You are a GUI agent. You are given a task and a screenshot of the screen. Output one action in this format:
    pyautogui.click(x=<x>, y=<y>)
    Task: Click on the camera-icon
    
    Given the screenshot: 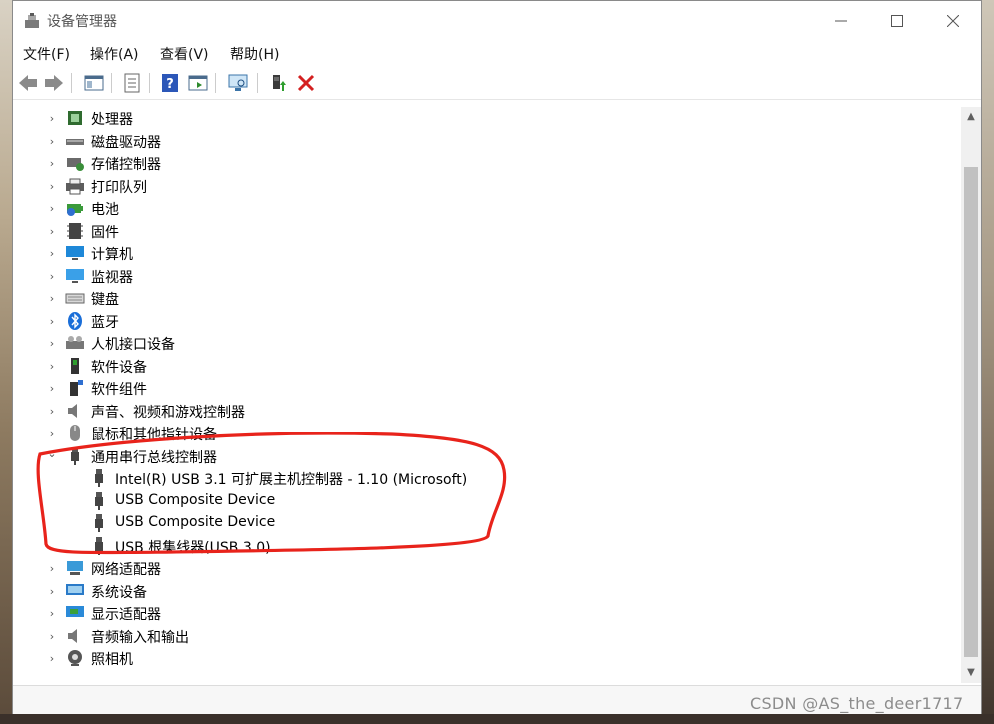 What is the action you would take?
    pyautogui.click(x=75, y=658)
    